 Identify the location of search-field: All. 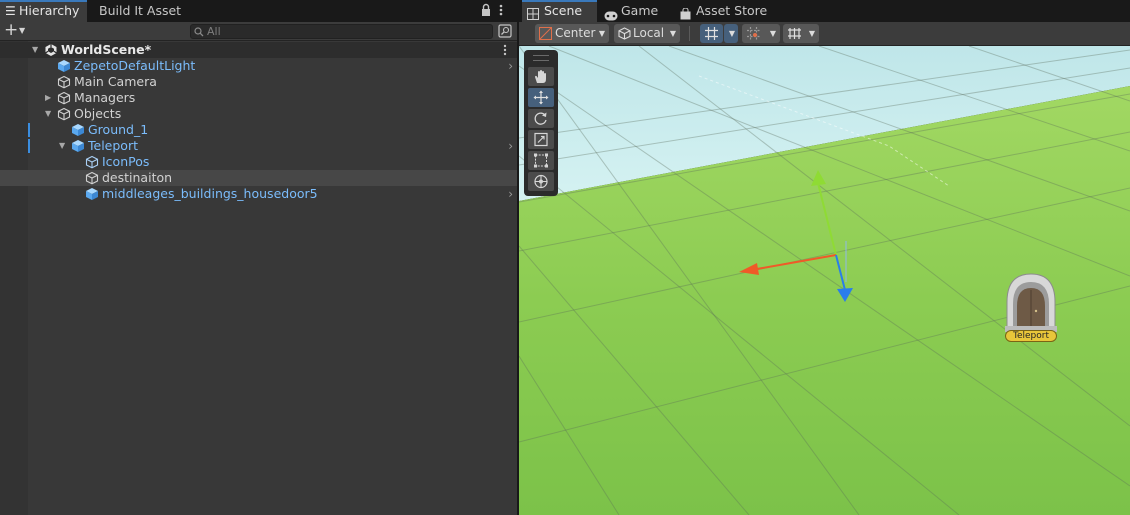
(341, 31).